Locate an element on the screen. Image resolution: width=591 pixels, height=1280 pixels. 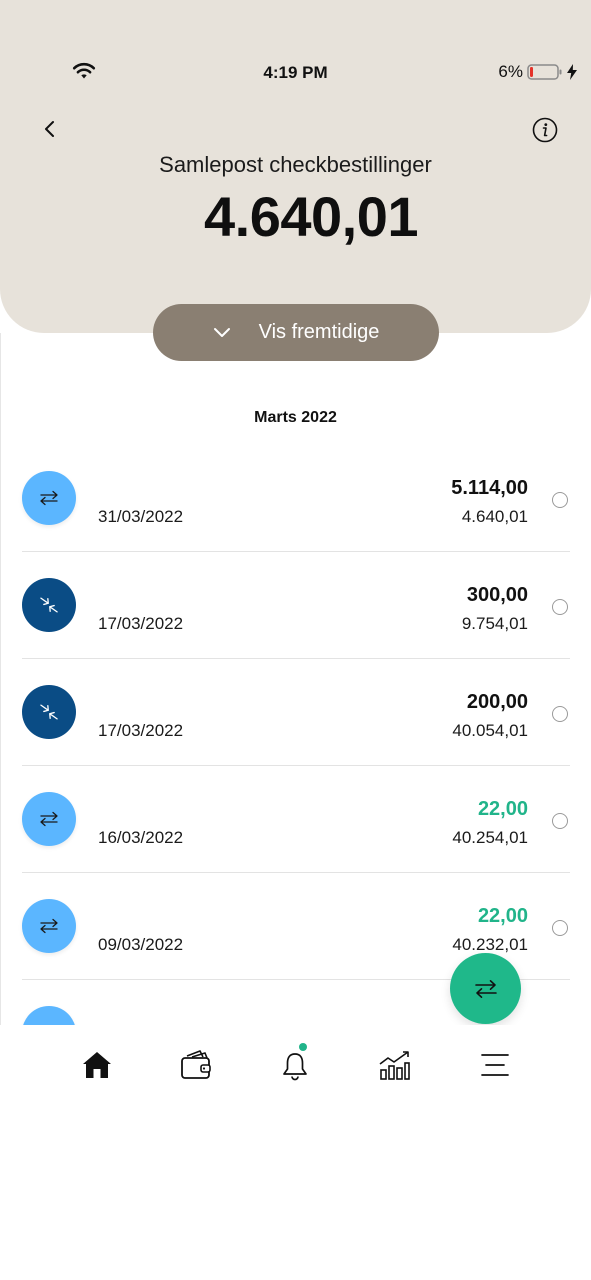
month-header: Marts 2022 is located at coordinates (295, 417).